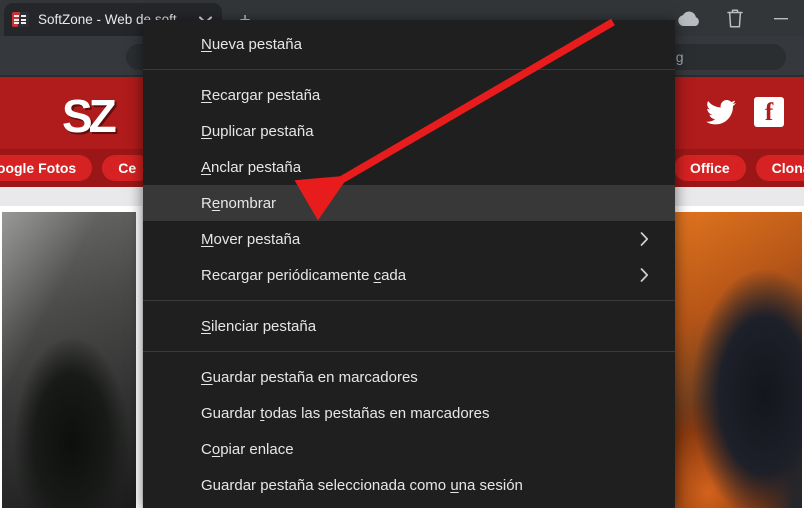 This screenshot has width=804, height=508. I want to click on facebook-icon: f, so click(769, 112).